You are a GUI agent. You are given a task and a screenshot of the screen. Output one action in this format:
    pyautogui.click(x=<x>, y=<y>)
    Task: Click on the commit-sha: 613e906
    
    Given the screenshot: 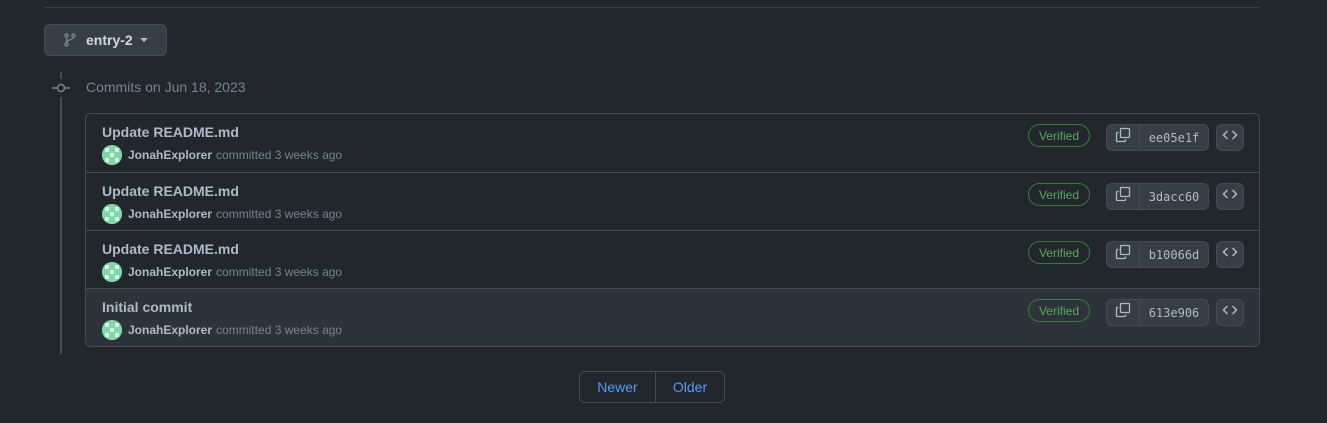 What is the action you would take?
    pyautogui.click(x=1174, y=312)
    